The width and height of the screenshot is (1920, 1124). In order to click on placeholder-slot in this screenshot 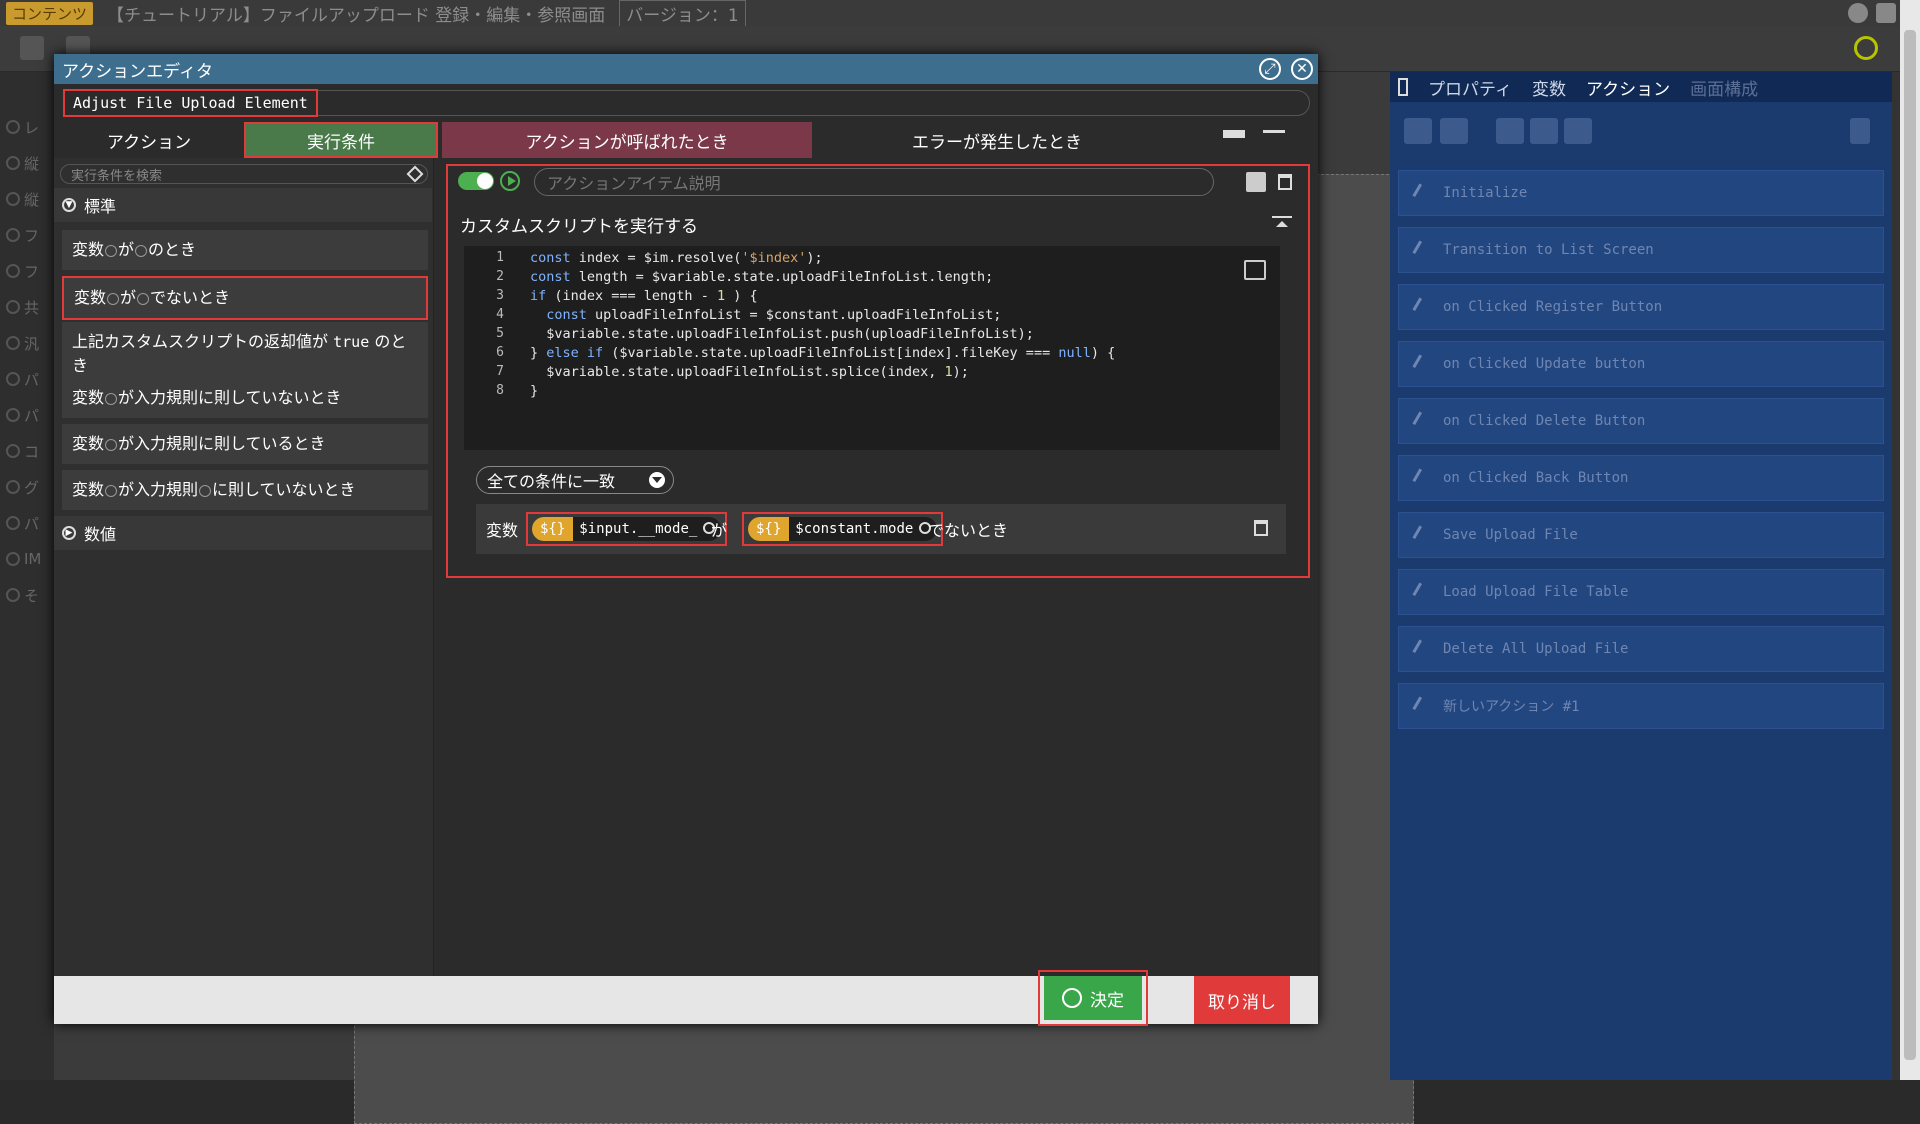, I will do `click(111, 490)`.